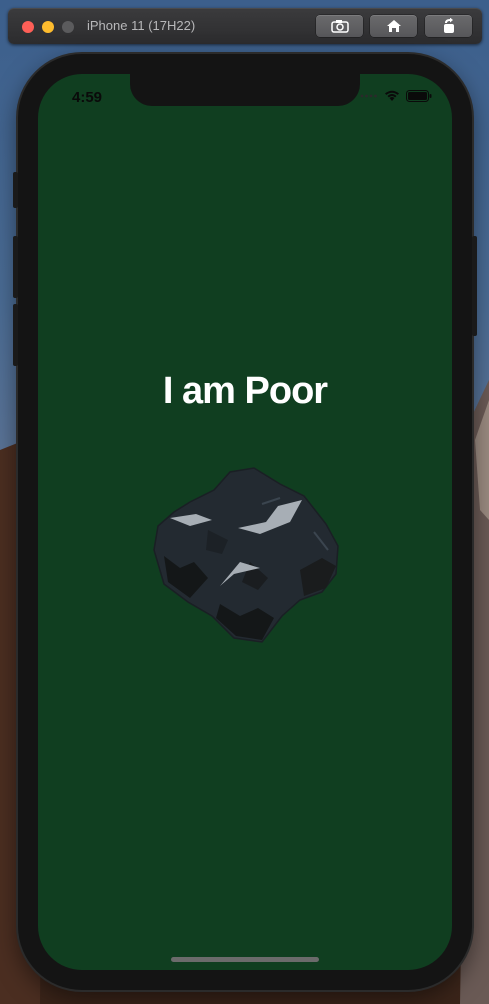 Image resolution: width=489 pixels, height=1004 pixels. Describe the element at coordinates (245, 391) in the screenshot. I see `page-title: I am Poor` at that location.